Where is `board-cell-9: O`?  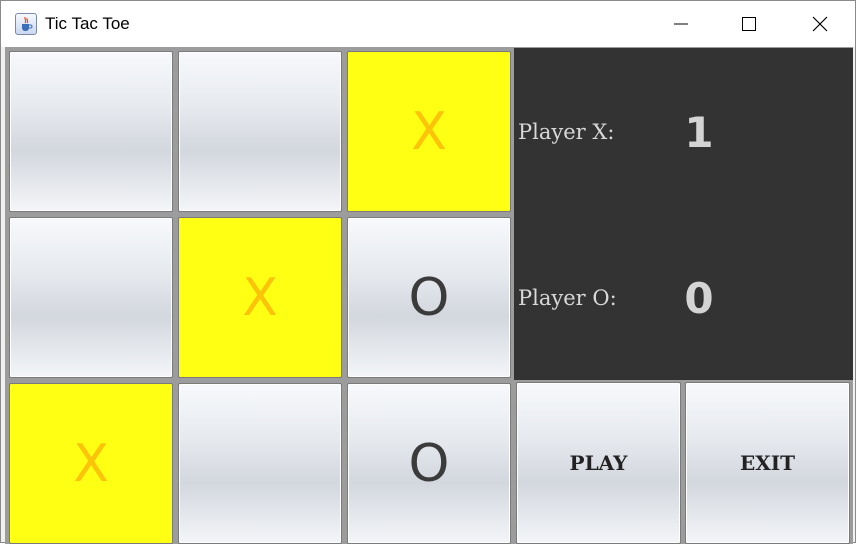 board-cell-9: O is located at coordinates (429, 463).